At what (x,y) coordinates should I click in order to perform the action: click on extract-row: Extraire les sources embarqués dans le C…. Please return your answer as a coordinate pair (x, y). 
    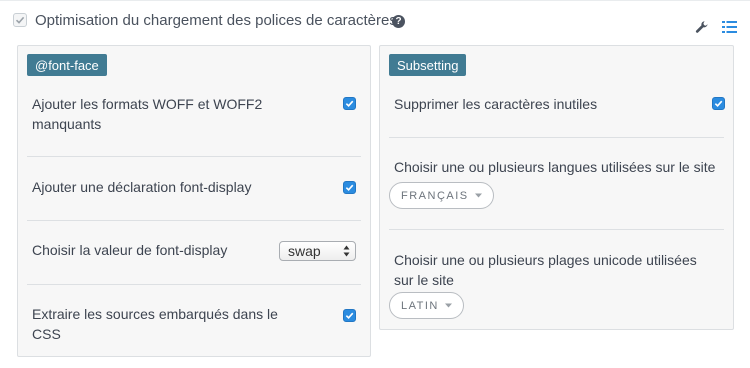
    Looking at the image, I should click on (194, 318).